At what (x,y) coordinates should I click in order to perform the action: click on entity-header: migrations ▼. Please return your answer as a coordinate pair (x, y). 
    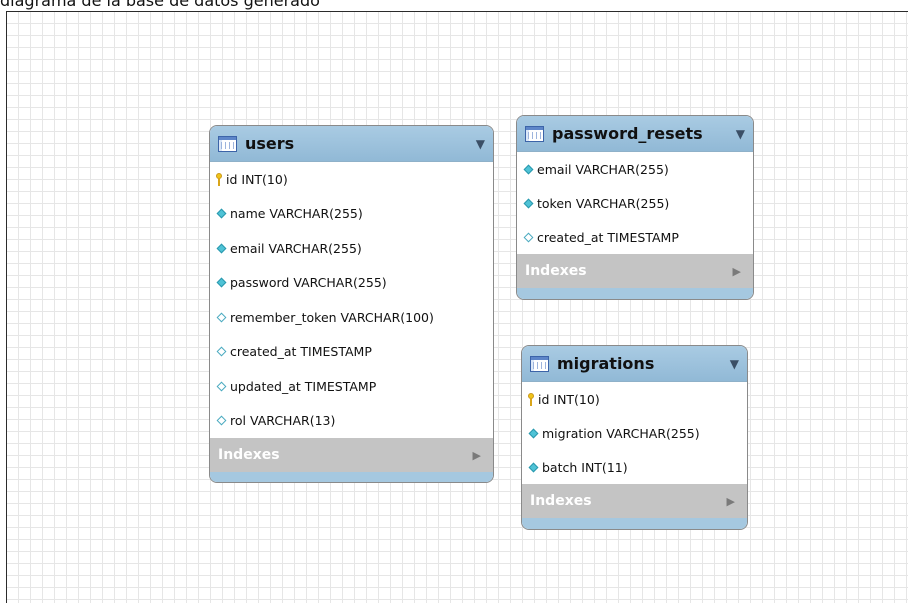
    Looking at the image, I should click on (634, 364).